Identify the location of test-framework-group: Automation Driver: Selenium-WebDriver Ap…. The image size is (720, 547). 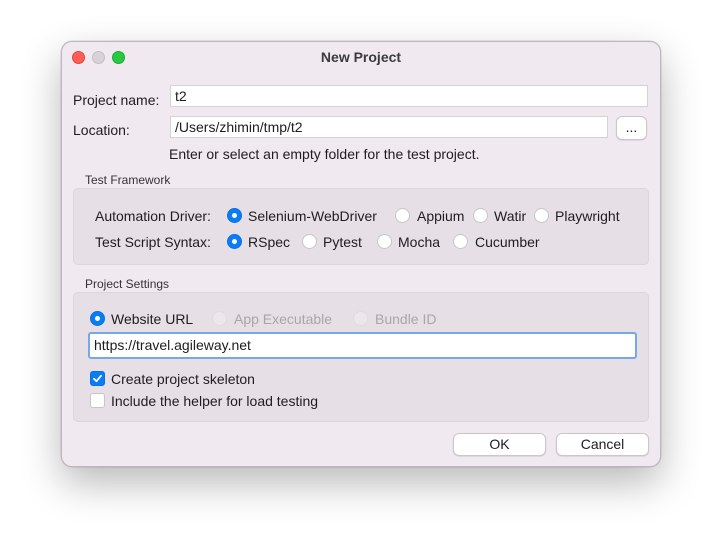
(361, 226).